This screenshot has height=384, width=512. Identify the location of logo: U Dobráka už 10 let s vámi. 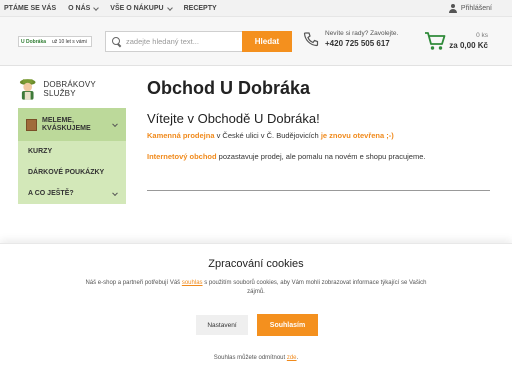
(55, 41).